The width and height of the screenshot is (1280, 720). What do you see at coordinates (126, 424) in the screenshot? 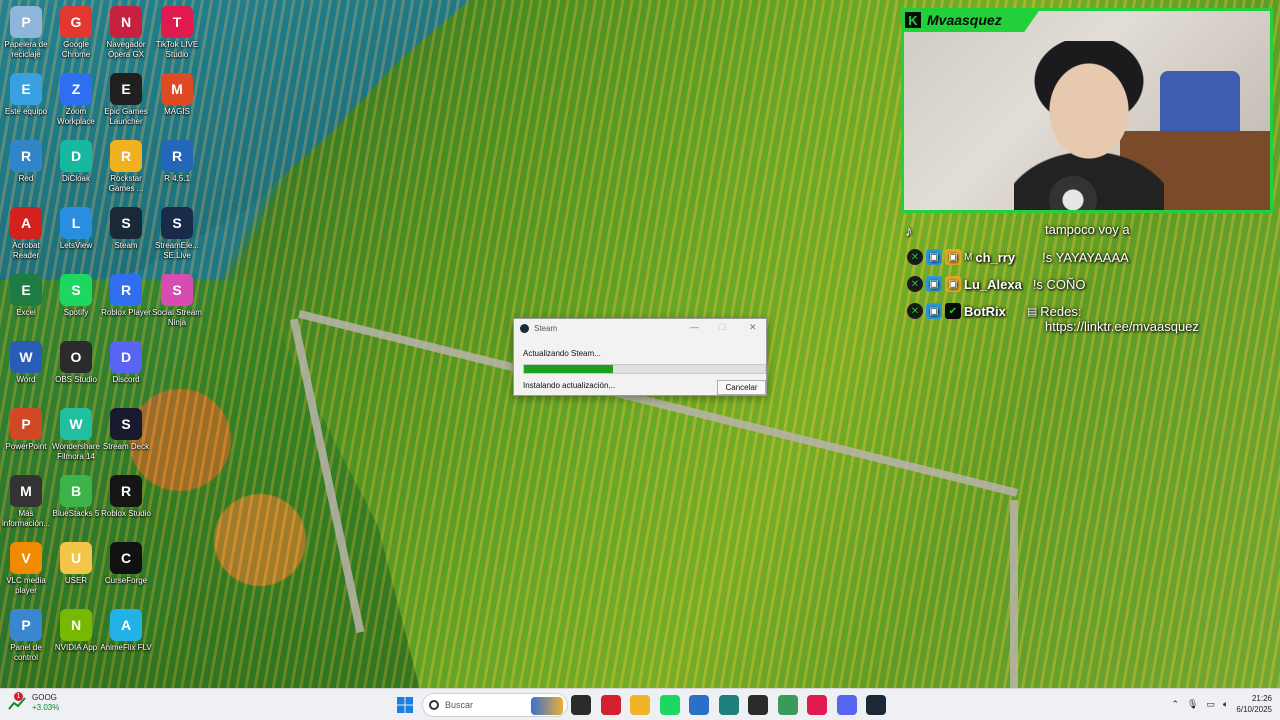
I see `stream-deck-icon: S` at bounding box center [126, 424].